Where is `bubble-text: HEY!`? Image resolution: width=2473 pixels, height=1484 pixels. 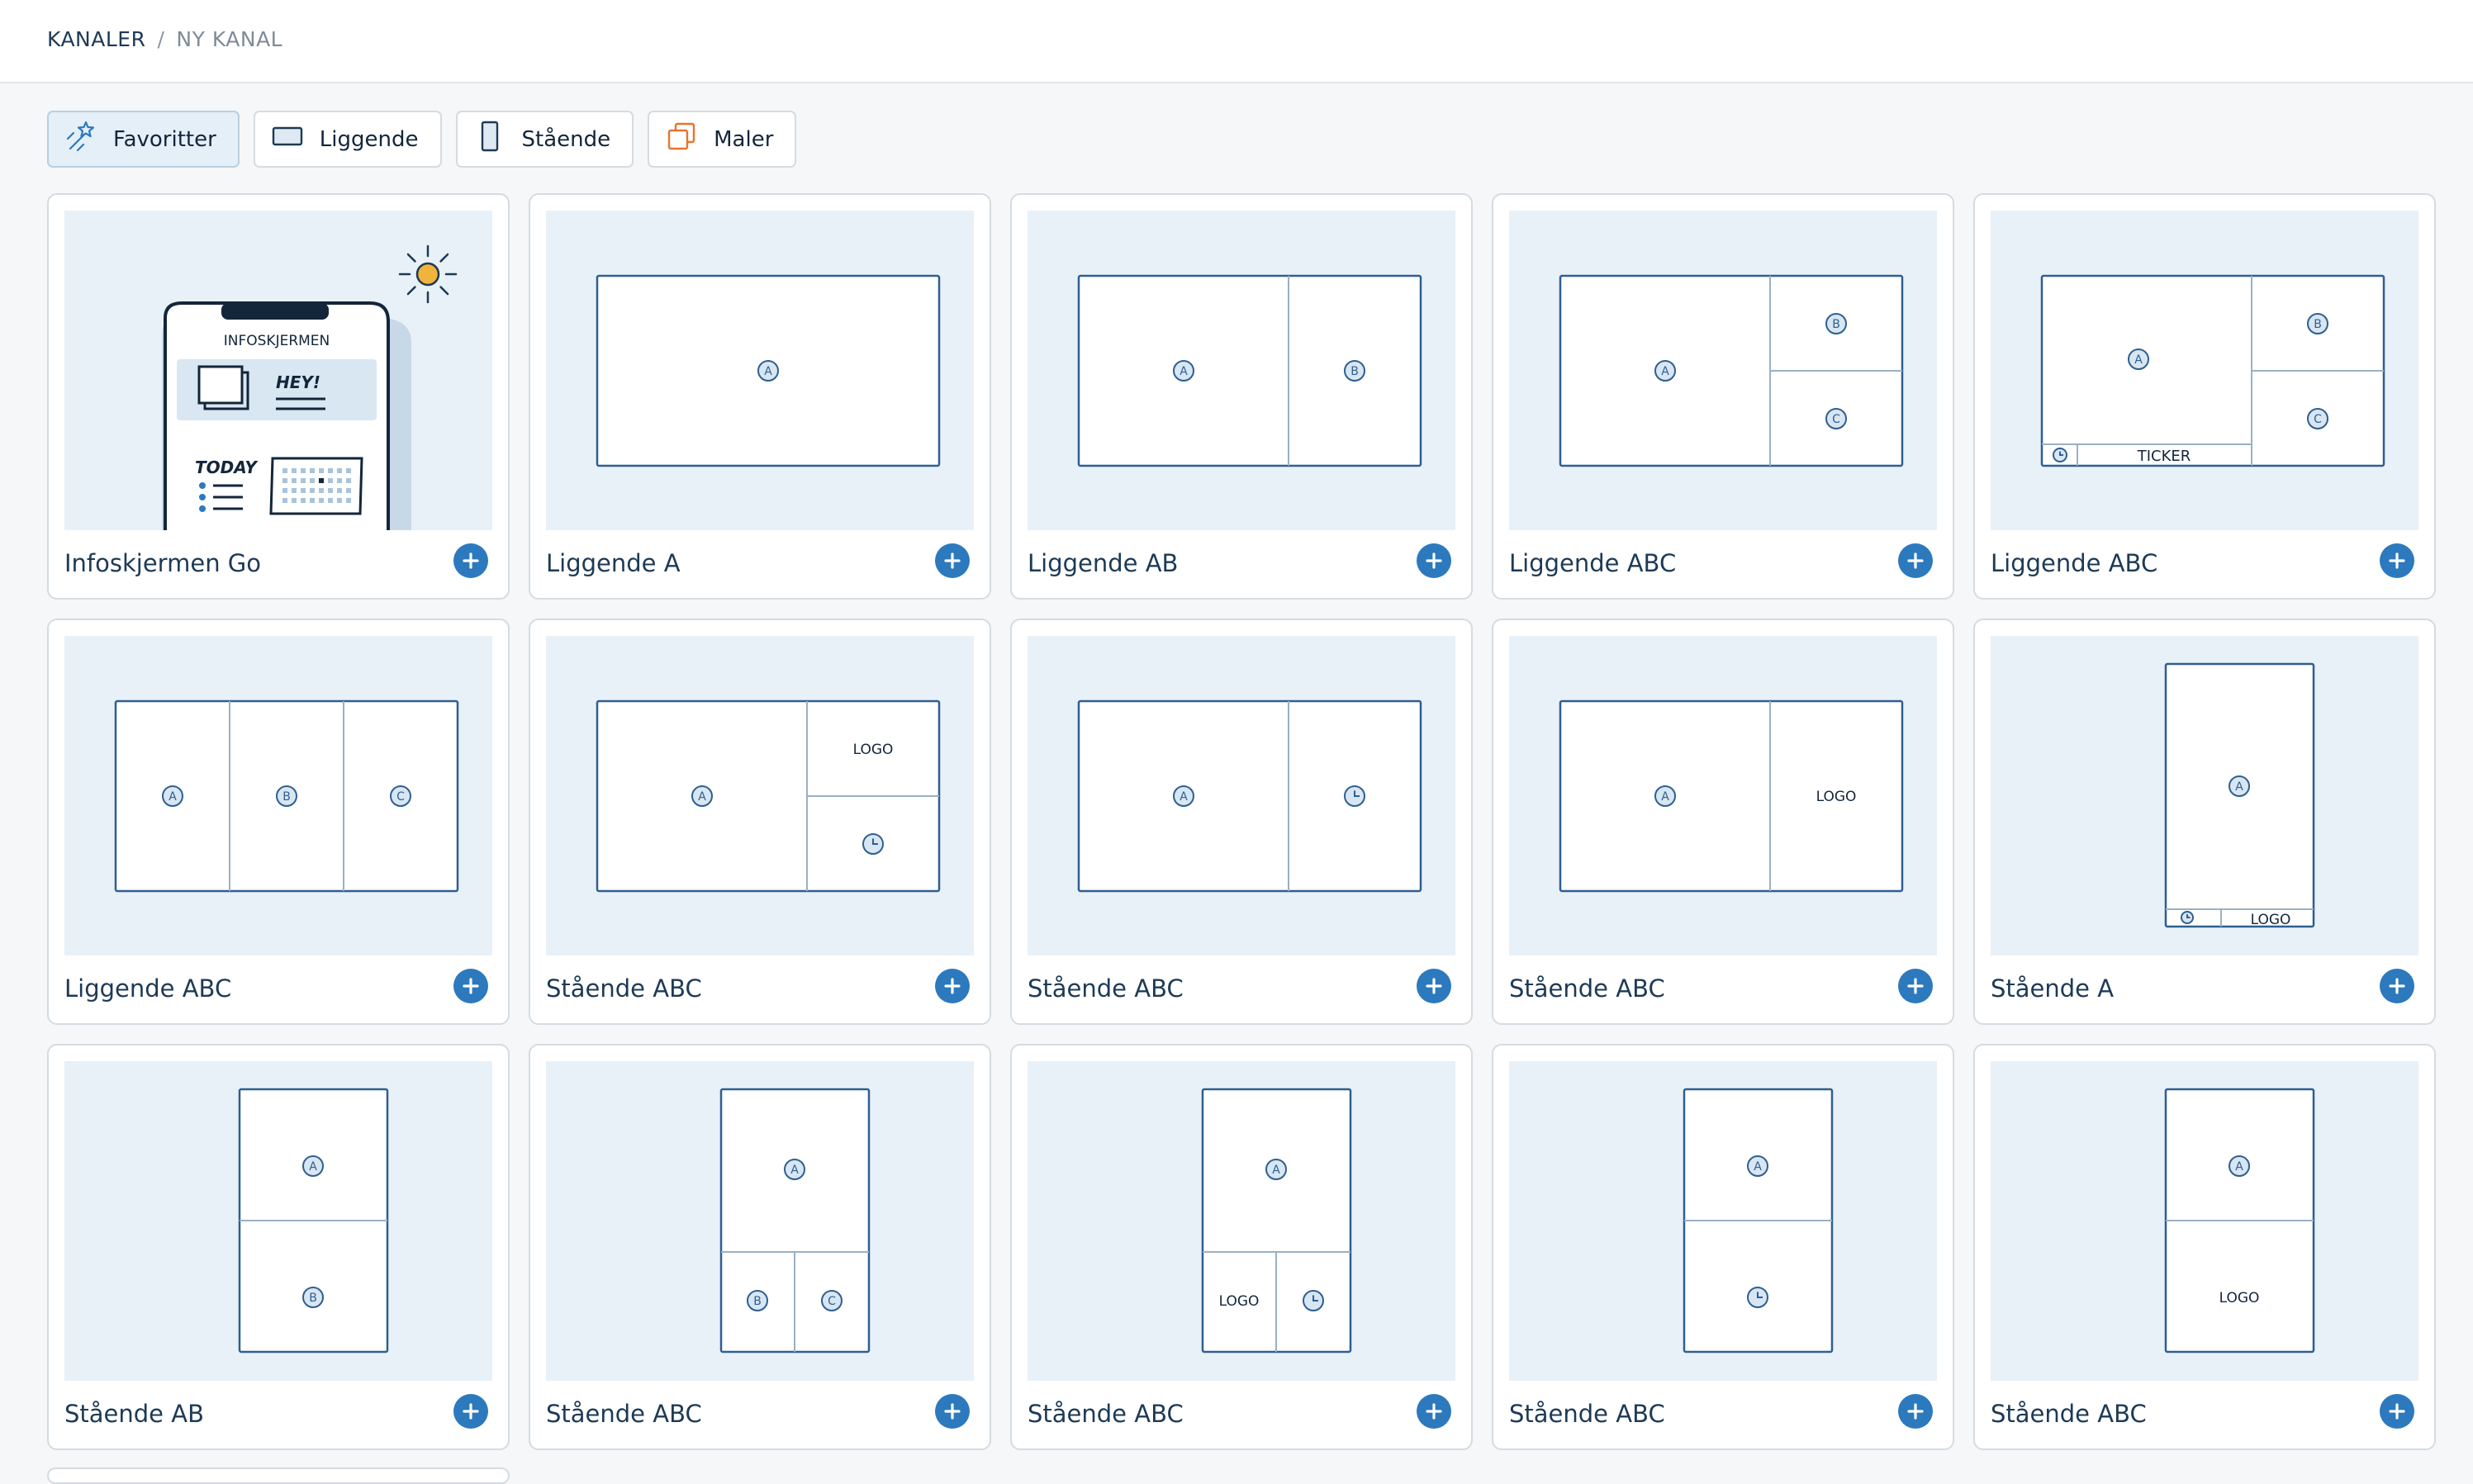 bubble-text: HEY! is located at coordinates (298, 382).